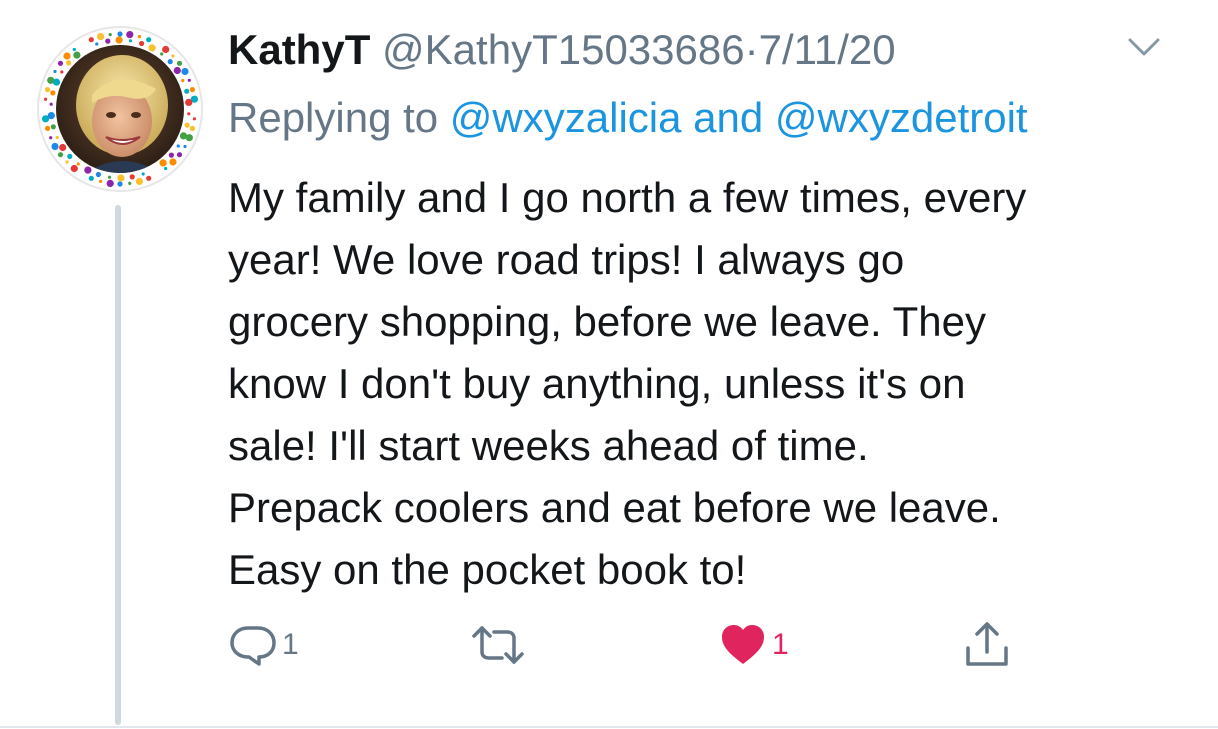  I want to click on tweet-divider, so click(609, 727).